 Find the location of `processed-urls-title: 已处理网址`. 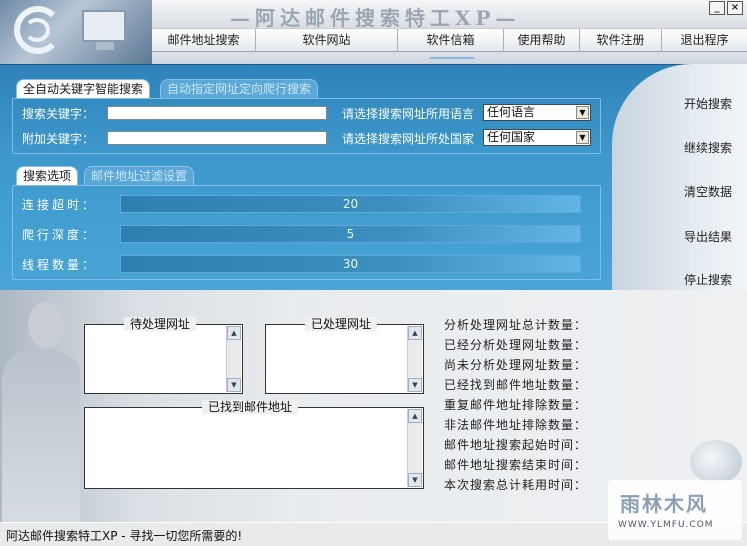

processed-urls-title: 已处理网址 is located at coordinates (341, 324).